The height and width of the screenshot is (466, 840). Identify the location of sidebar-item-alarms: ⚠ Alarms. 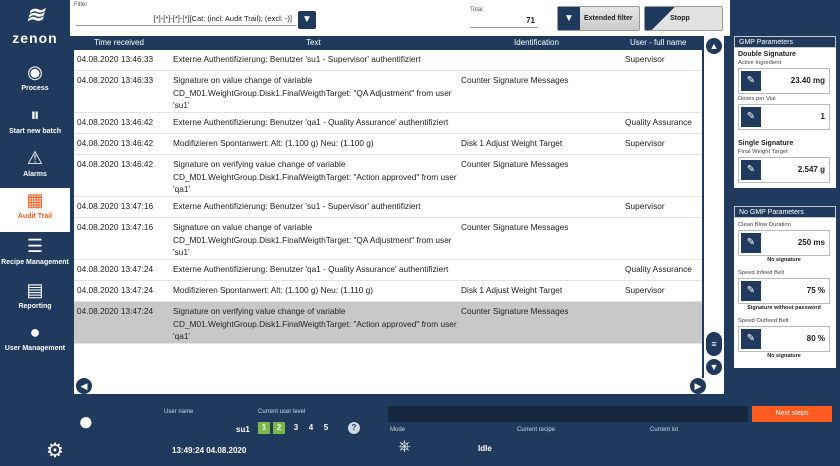
(35, 167).